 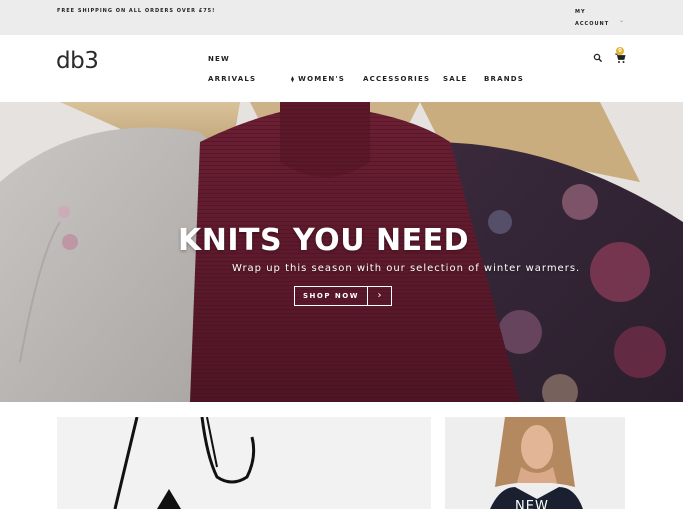 I want to click on nav-womens: ⧫ WOMEN'S, so click(x=318, y=79).